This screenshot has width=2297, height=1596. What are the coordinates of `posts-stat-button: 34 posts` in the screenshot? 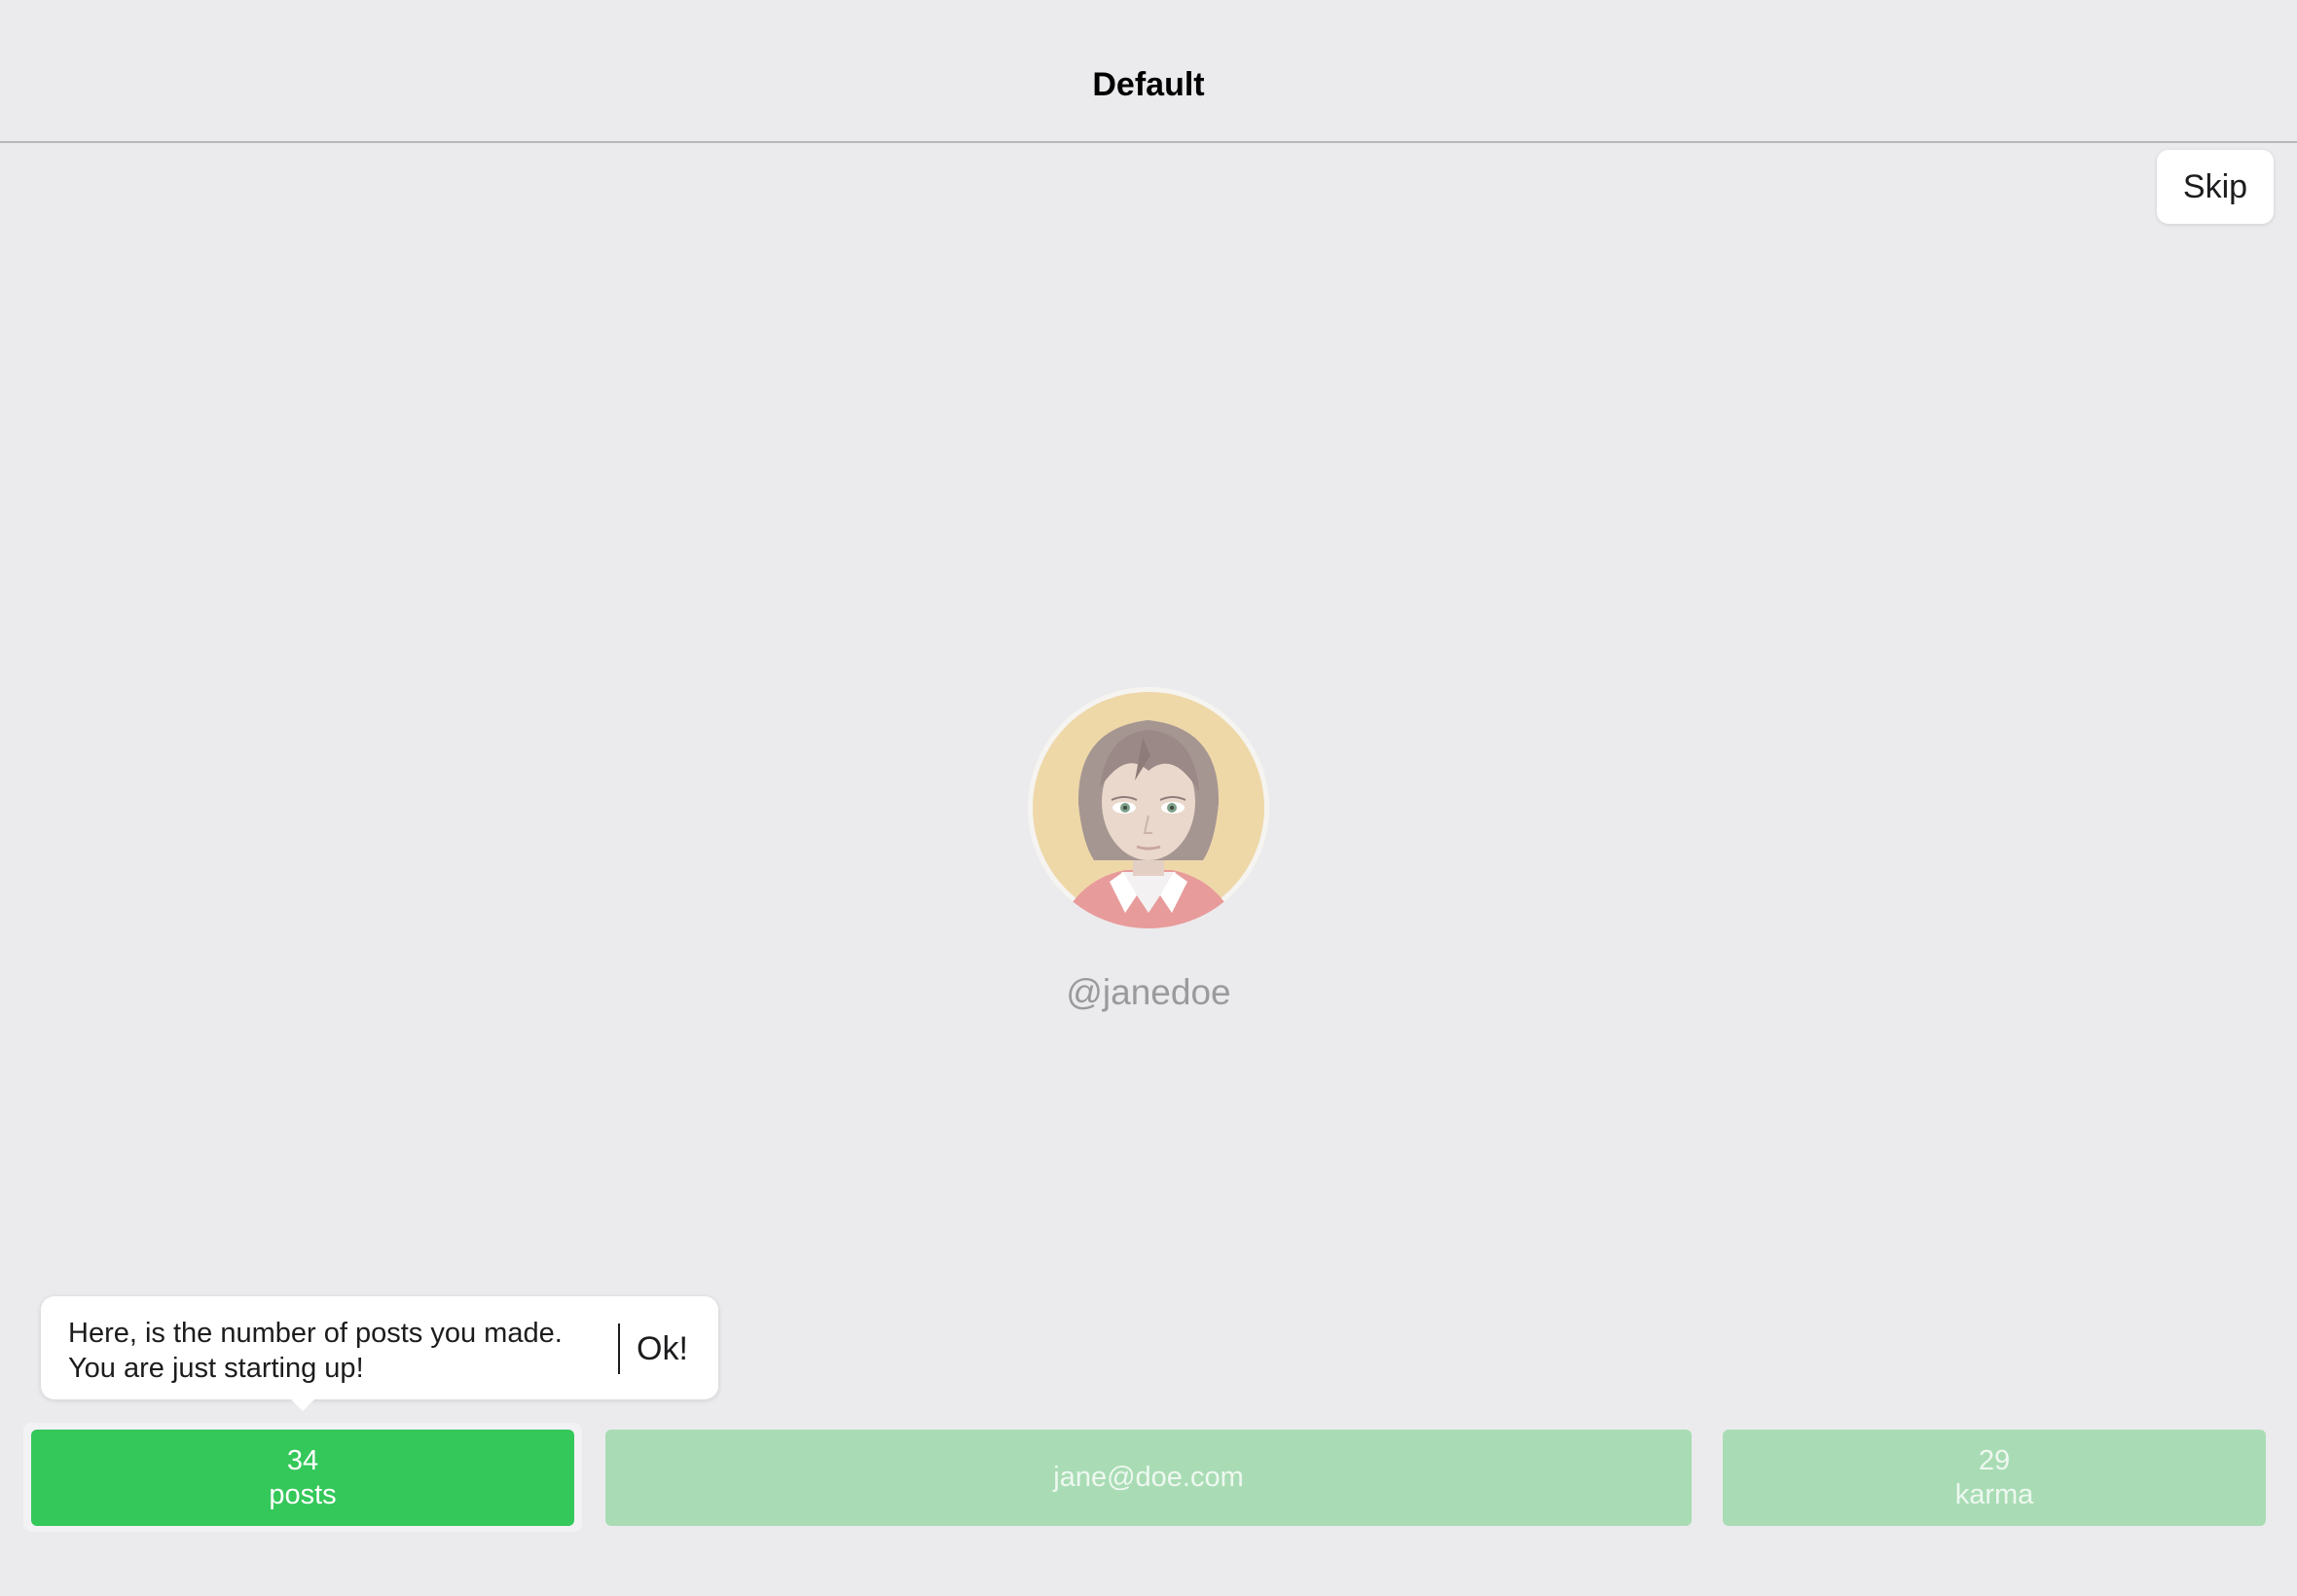 It's located at (302, 1478).